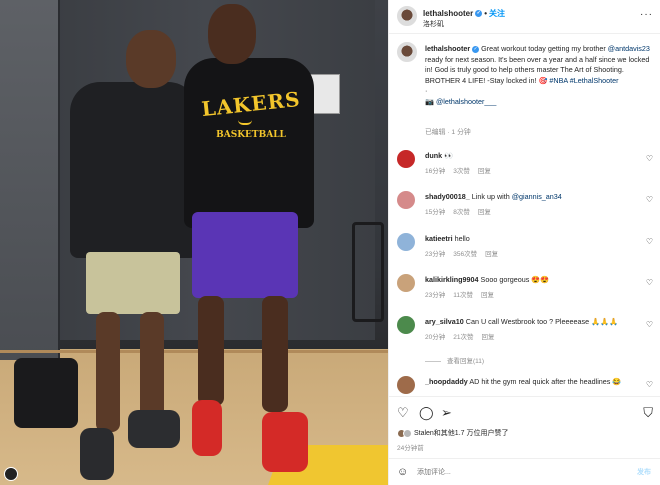  What do you see at coordinates (524, 17) in the screenshot?
I see `post-header: lethalshooter ✓ • 关注 洛杉矶 ···` at bounding box center [524, 17].